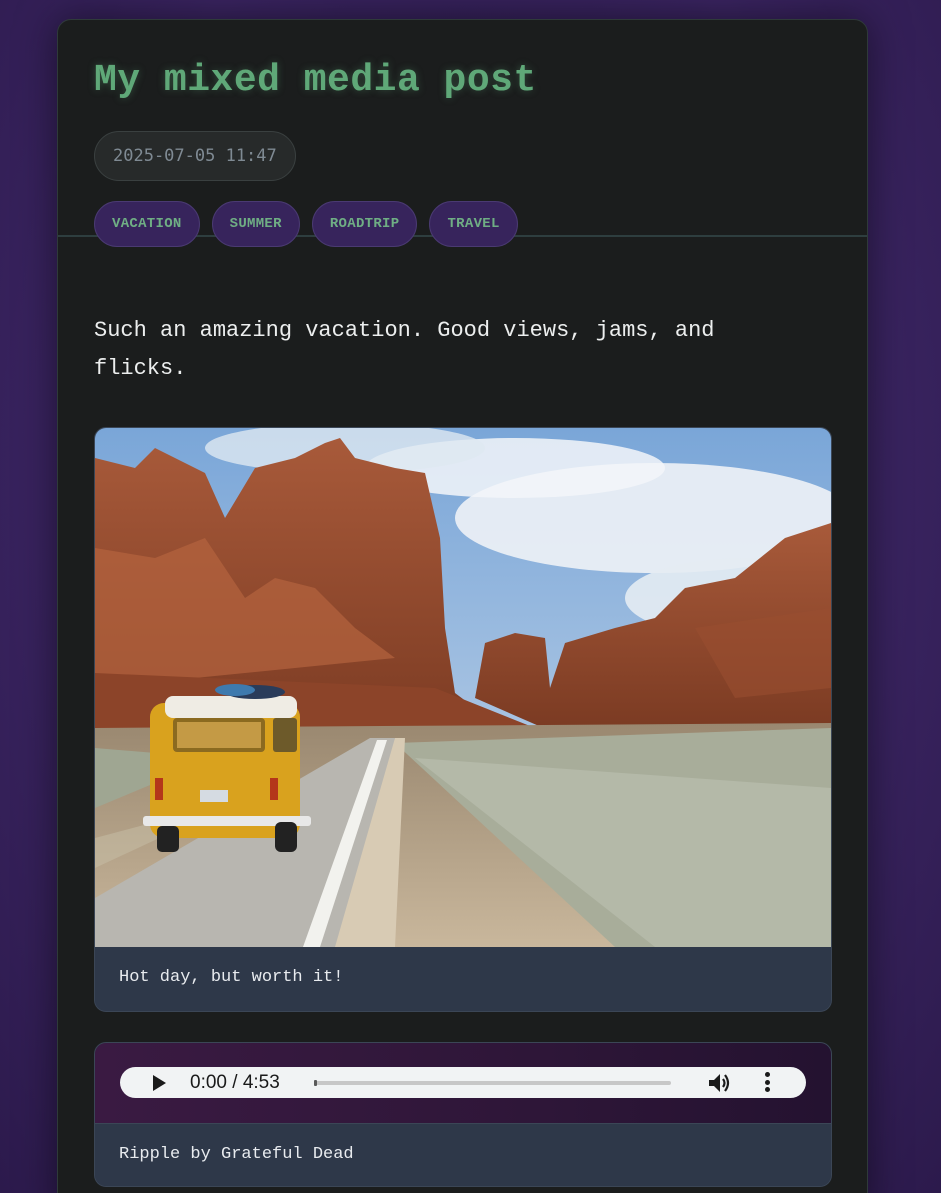 The width and height of the screenshot is (941, 1193). I want to click on audio-progress-bar, so click(492, 1083).